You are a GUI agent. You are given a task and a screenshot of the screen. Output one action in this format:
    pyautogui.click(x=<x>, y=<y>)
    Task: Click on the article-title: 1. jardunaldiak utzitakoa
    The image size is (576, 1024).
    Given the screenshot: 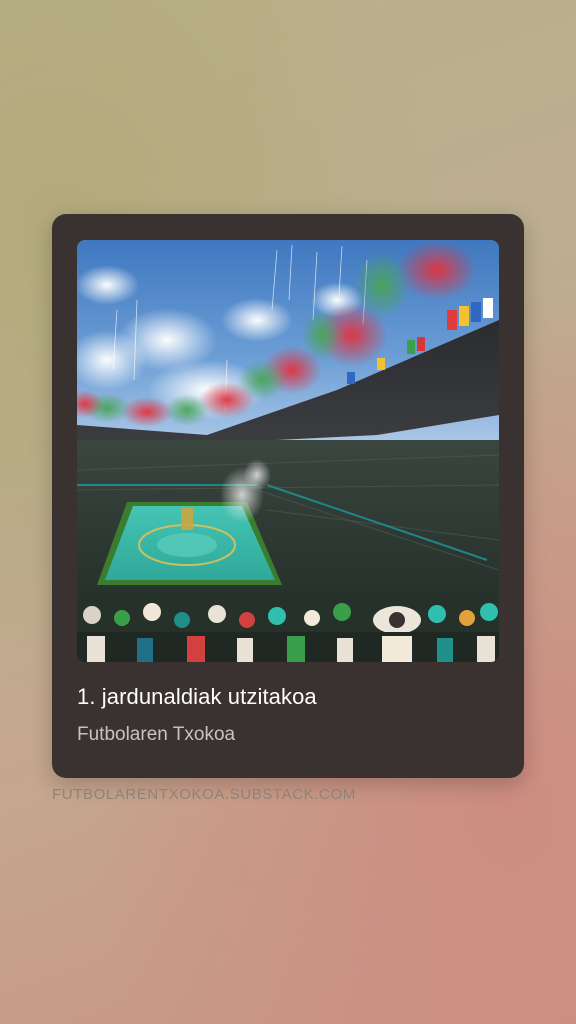 What is the action you would take?
    pyautogui.click(x=287, y=697)
    